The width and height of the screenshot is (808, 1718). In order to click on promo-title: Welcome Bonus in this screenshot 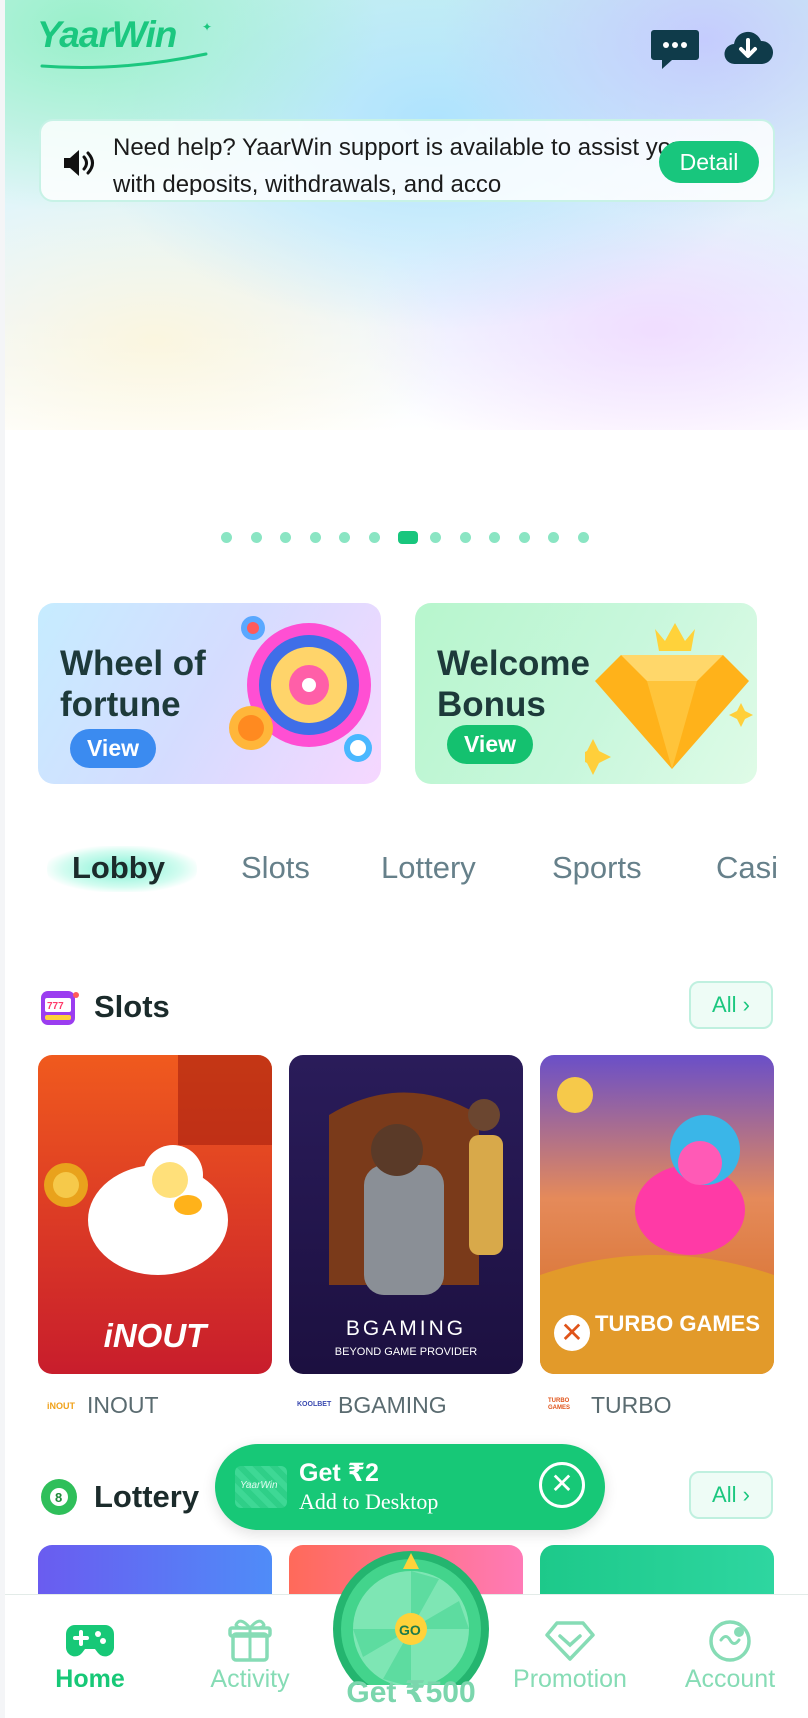, I will do `click(514, 684)`.